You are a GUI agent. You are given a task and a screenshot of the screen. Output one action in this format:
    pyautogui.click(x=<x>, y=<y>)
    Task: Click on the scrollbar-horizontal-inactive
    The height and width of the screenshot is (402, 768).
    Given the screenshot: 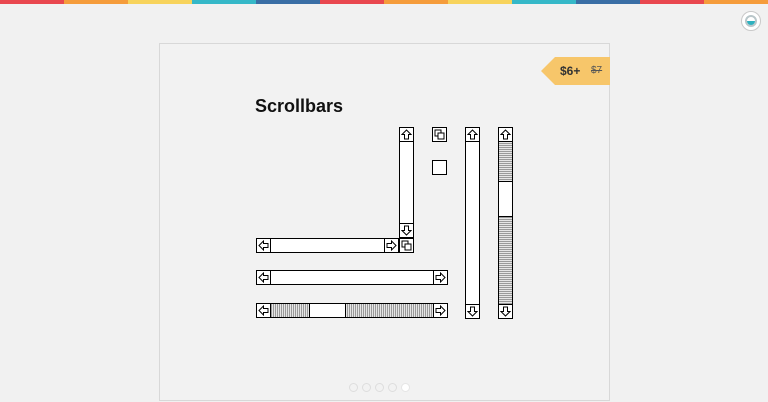 What is the action you would take?
    pyautogui.click(x=352, y=277)
    